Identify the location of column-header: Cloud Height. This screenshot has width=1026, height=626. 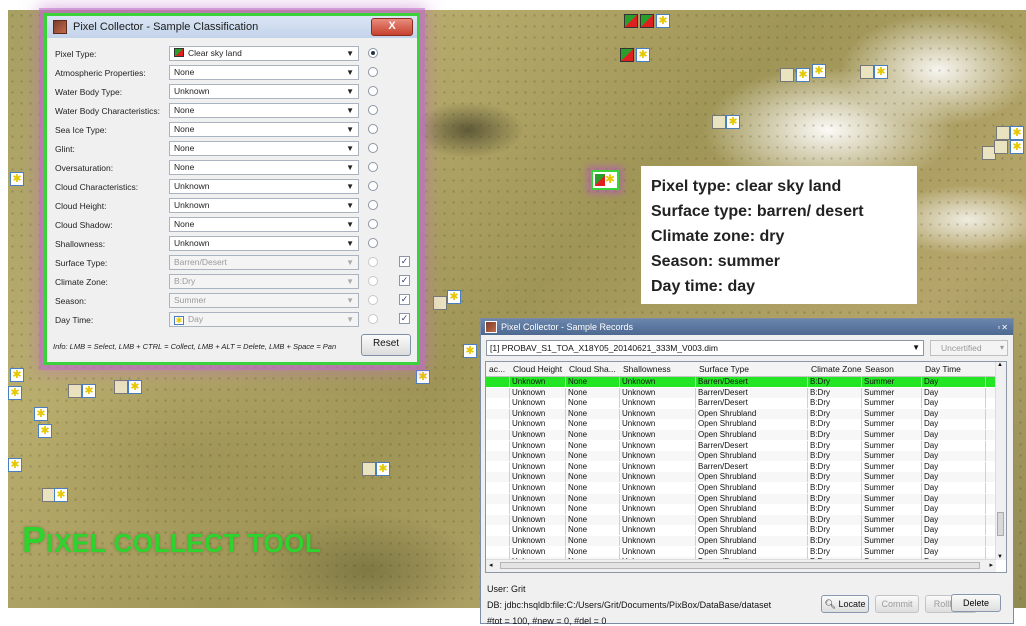
(537, 369).